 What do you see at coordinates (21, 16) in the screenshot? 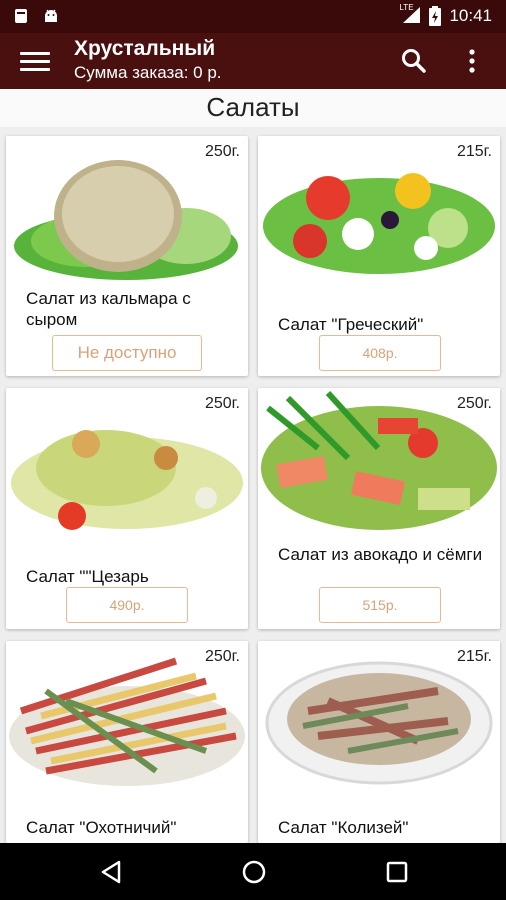
I see `notification-icon` at bounding box center [21, 16].